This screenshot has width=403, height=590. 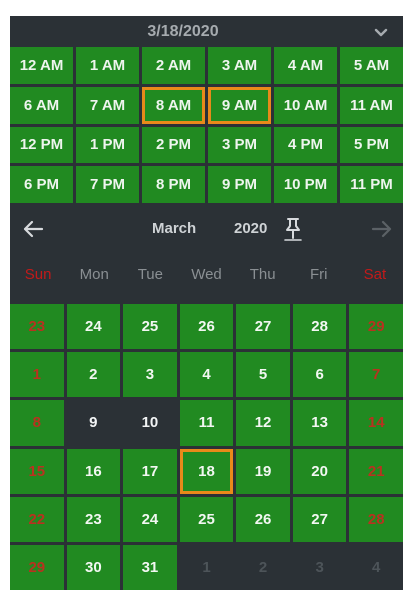 What do you see at coordinates (107, 184) in the screenshot?
I see `hour-button: 7 PM` at bounding box center [107, 184].